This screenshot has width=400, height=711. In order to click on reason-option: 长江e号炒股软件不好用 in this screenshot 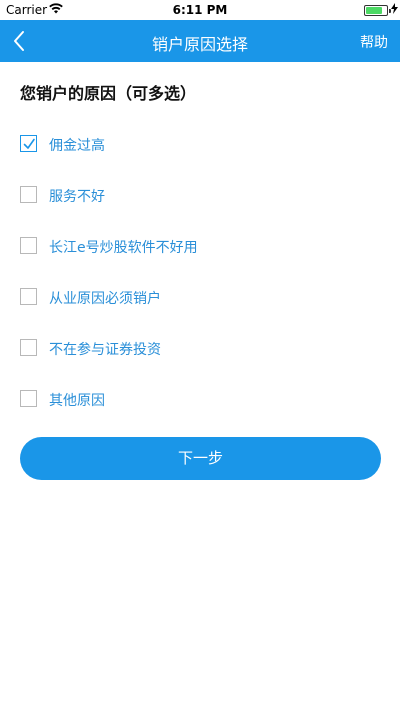, I will do `click(200, 247)`.